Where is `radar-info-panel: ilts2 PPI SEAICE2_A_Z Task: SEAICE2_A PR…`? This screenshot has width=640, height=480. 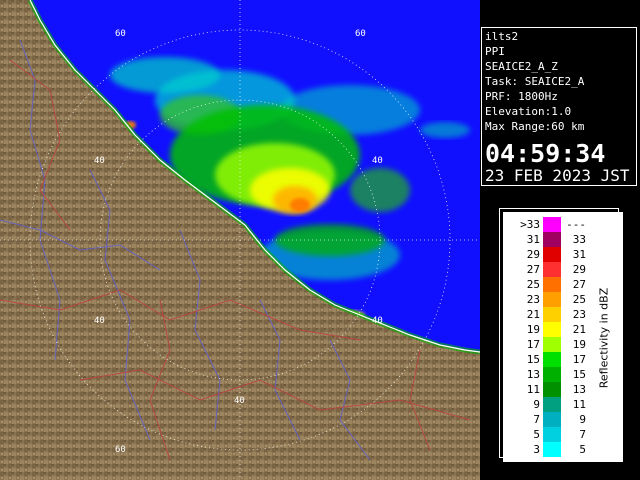
radar-info-panel: ilts2 PPI SEAICE2_A_Z Task: SEAICE2_A PR… is located at coordinates (559, 106).